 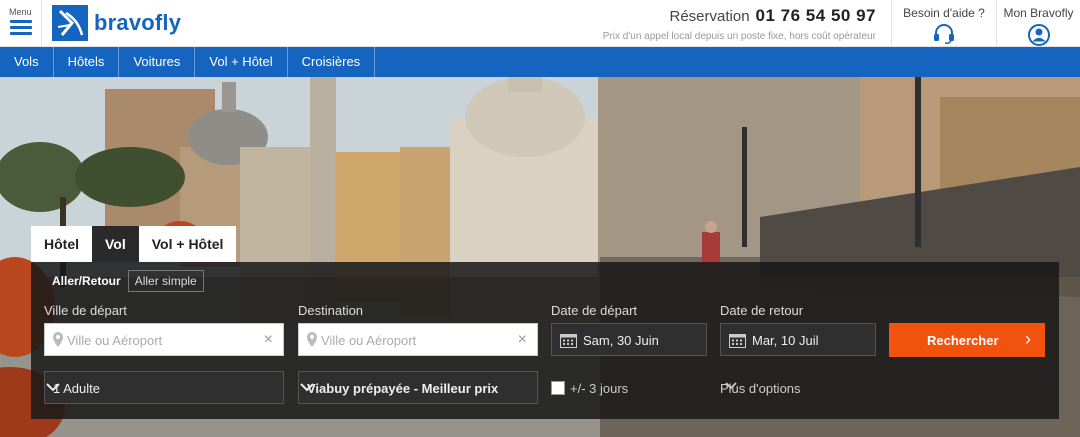 I want to click on departure-label: Ville de départ, so click(x=85, y=310).